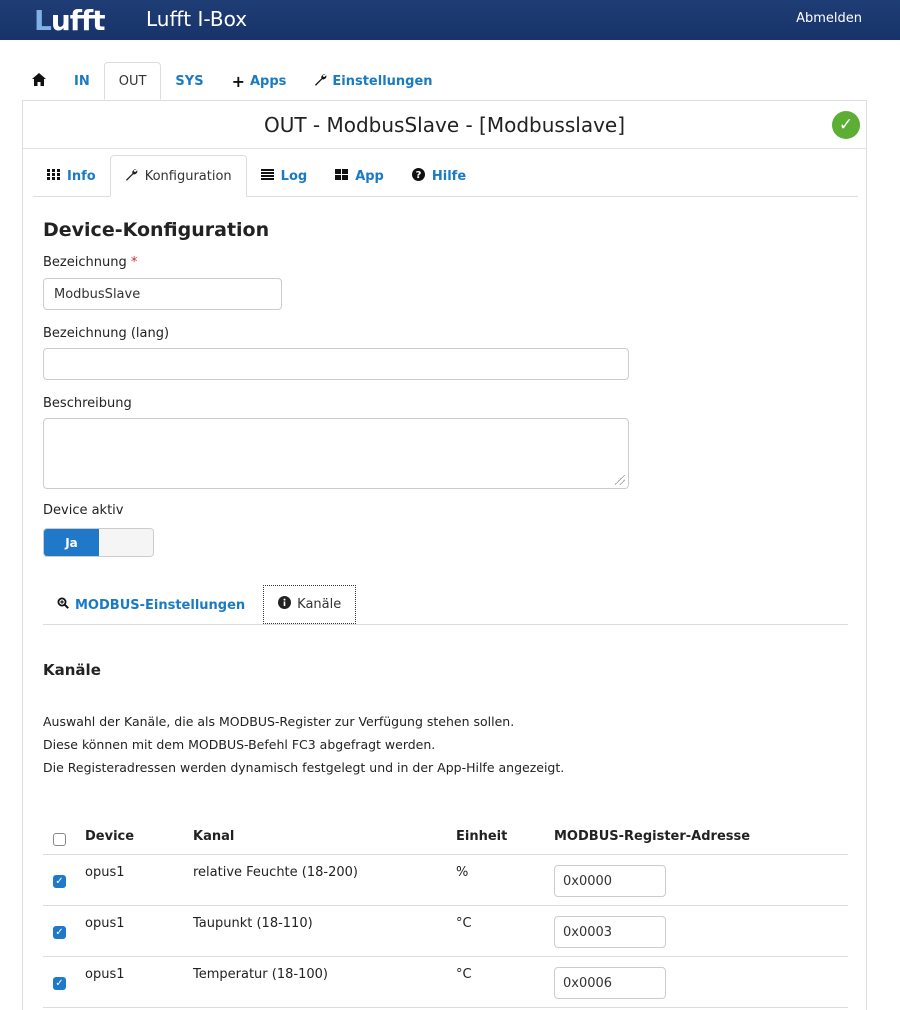 The height and width of the screenshot is (1010, 900). What do you see at coordinates (450, 20) in the screenshot?
I see `top-bar: Lufft Lufft I-Box Abmelden` at bounding box center [450, 20].